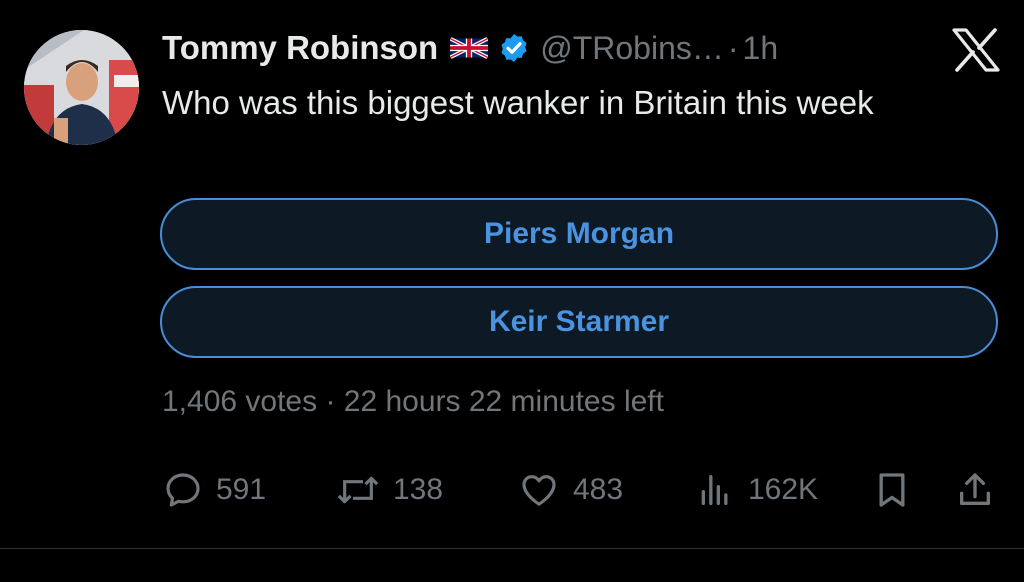  I want to click on uk-flag-icon, so click(469, 48).